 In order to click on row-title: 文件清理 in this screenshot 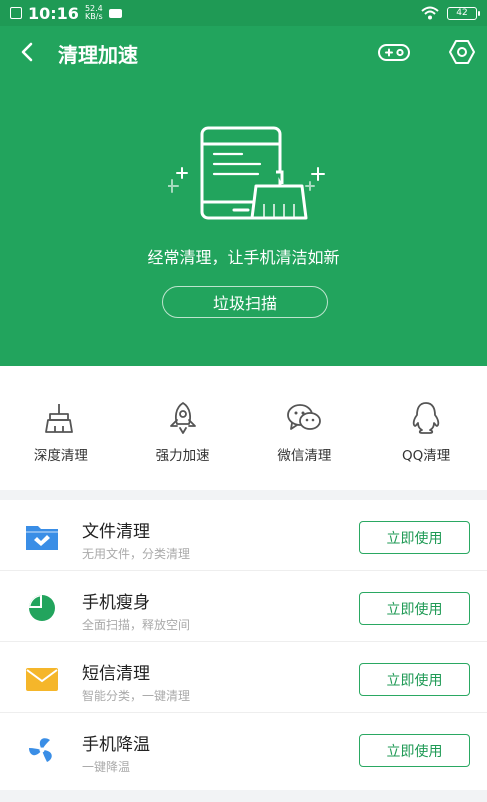, I will do `click(116, 532)`.